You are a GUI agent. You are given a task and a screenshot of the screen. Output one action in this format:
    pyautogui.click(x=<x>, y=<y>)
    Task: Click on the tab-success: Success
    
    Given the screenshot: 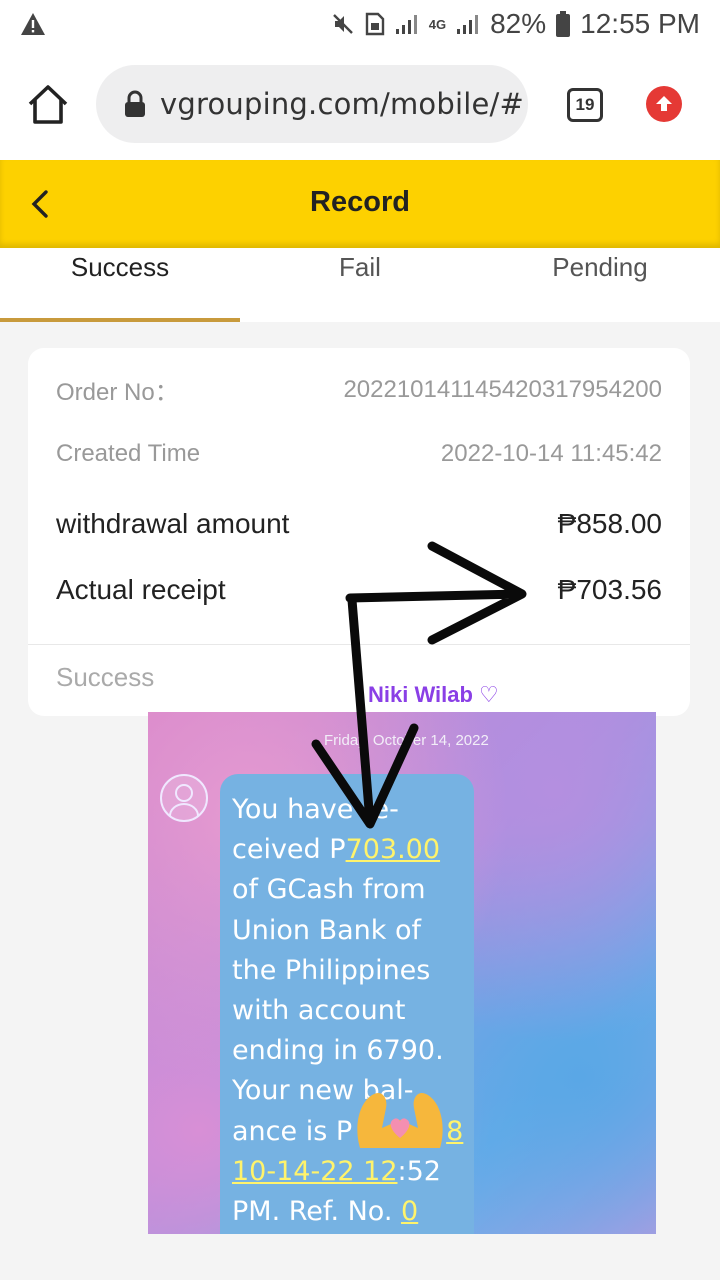 What is the action you would take?
    pyautogui.click(x=120, y=285)
    